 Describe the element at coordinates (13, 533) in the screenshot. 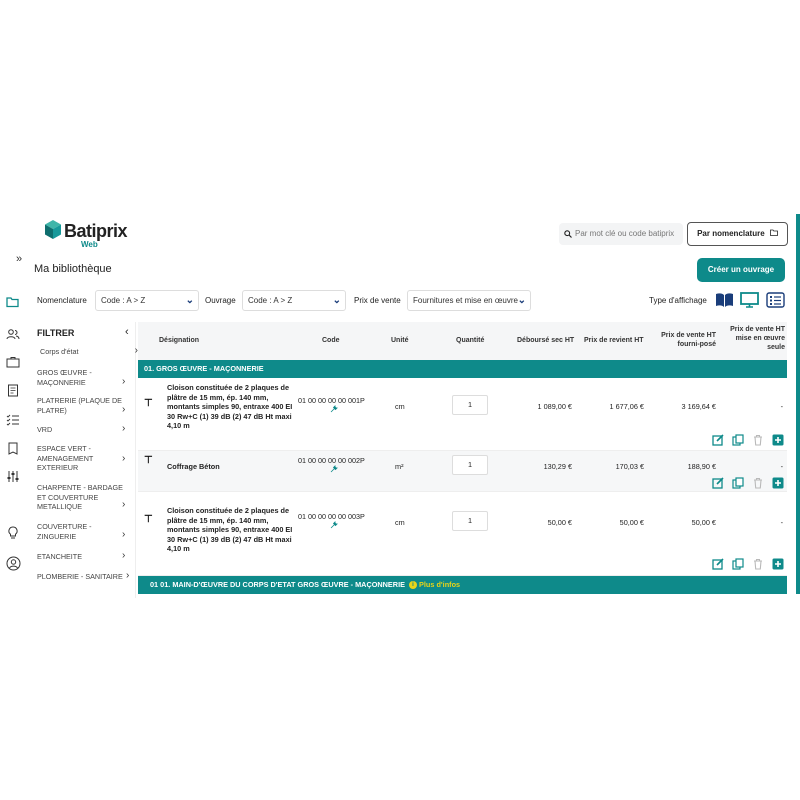

I see `lightbulb-icon` at that location.